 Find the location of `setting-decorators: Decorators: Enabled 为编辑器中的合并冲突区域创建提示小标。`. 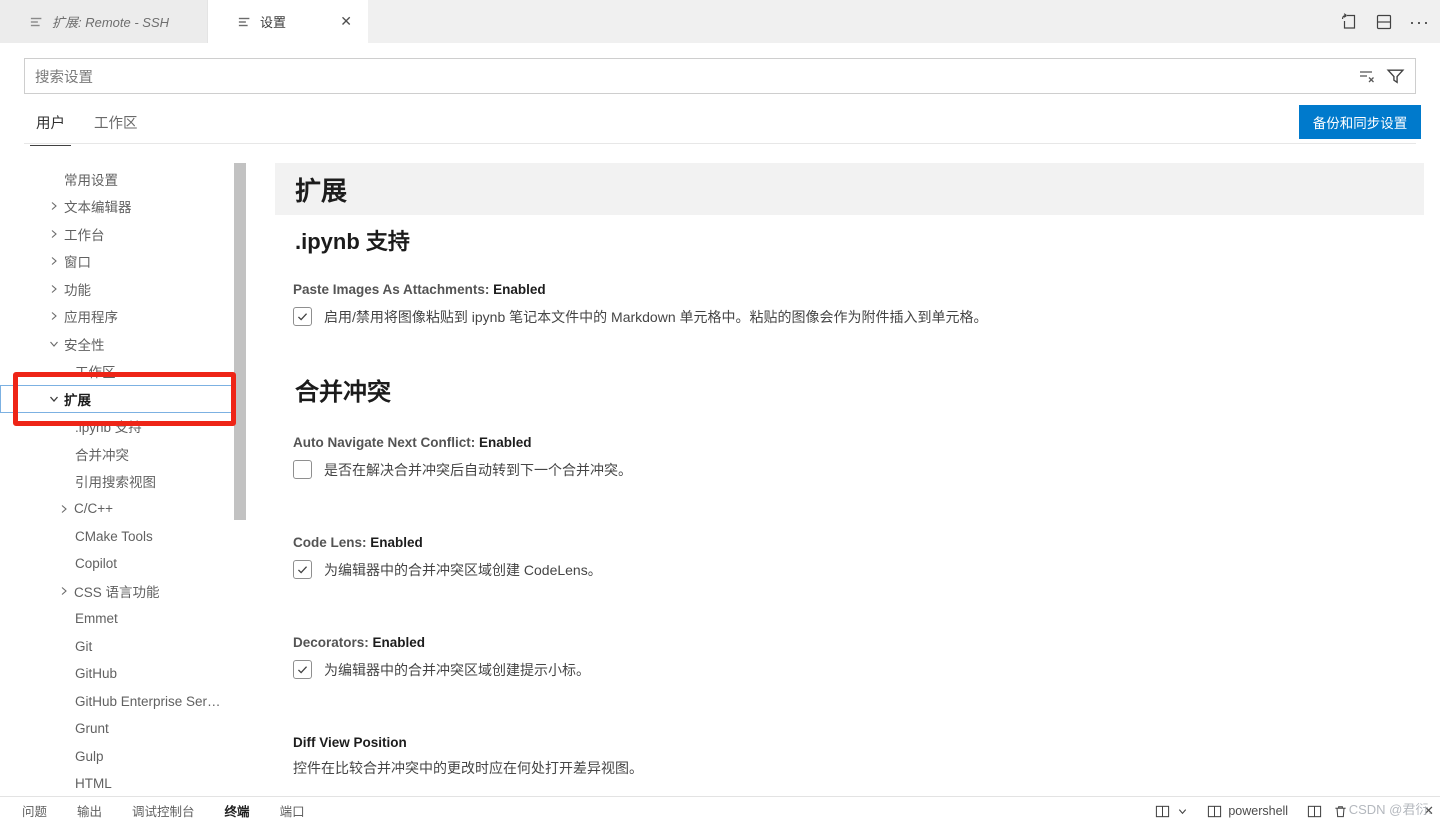

setting-decorators: Decorators: Enabled 为编辑器中的合并冲突区域创建提示小标。 is located at coordinates (853, 657).